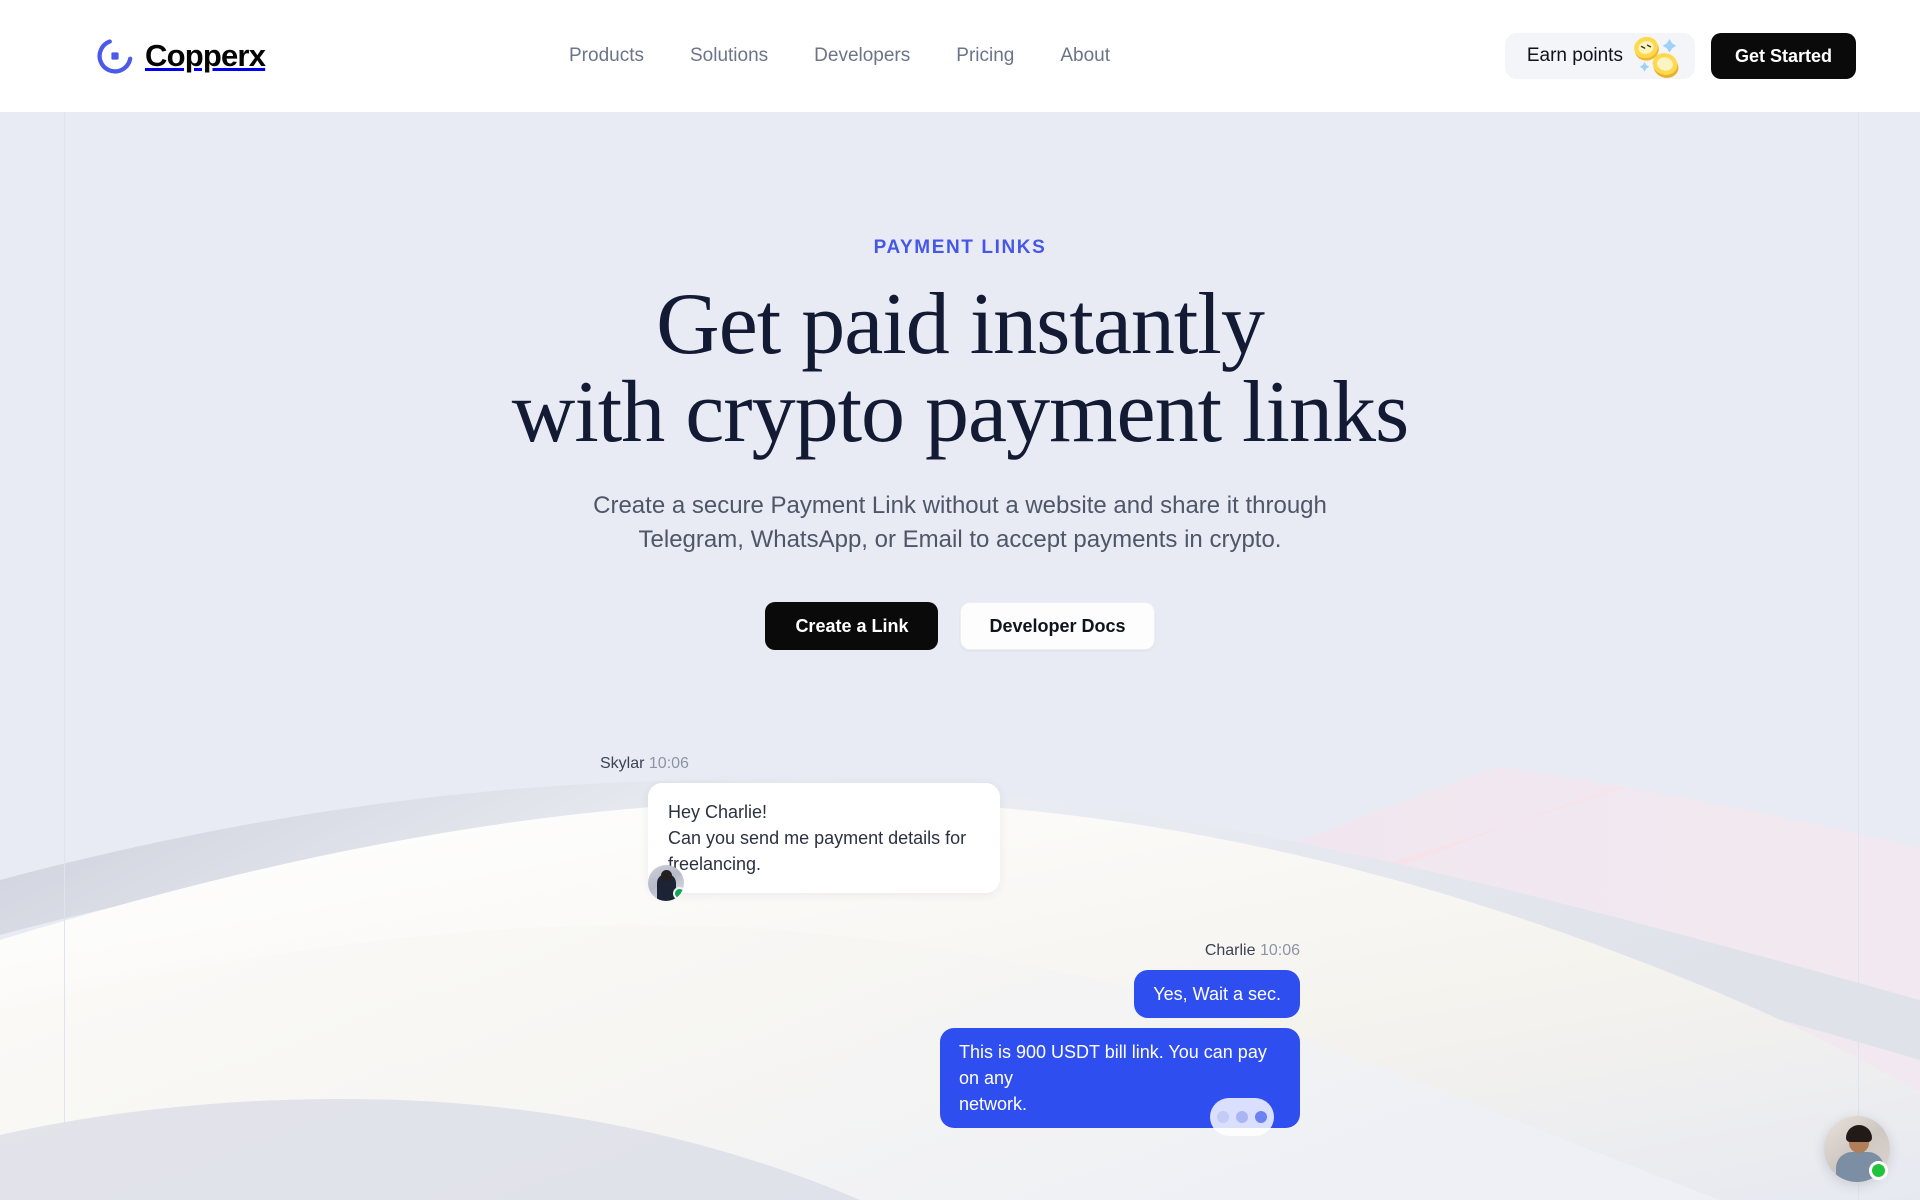  I want to click on headline-line-2: with crypto payment links, so click(960, 412).